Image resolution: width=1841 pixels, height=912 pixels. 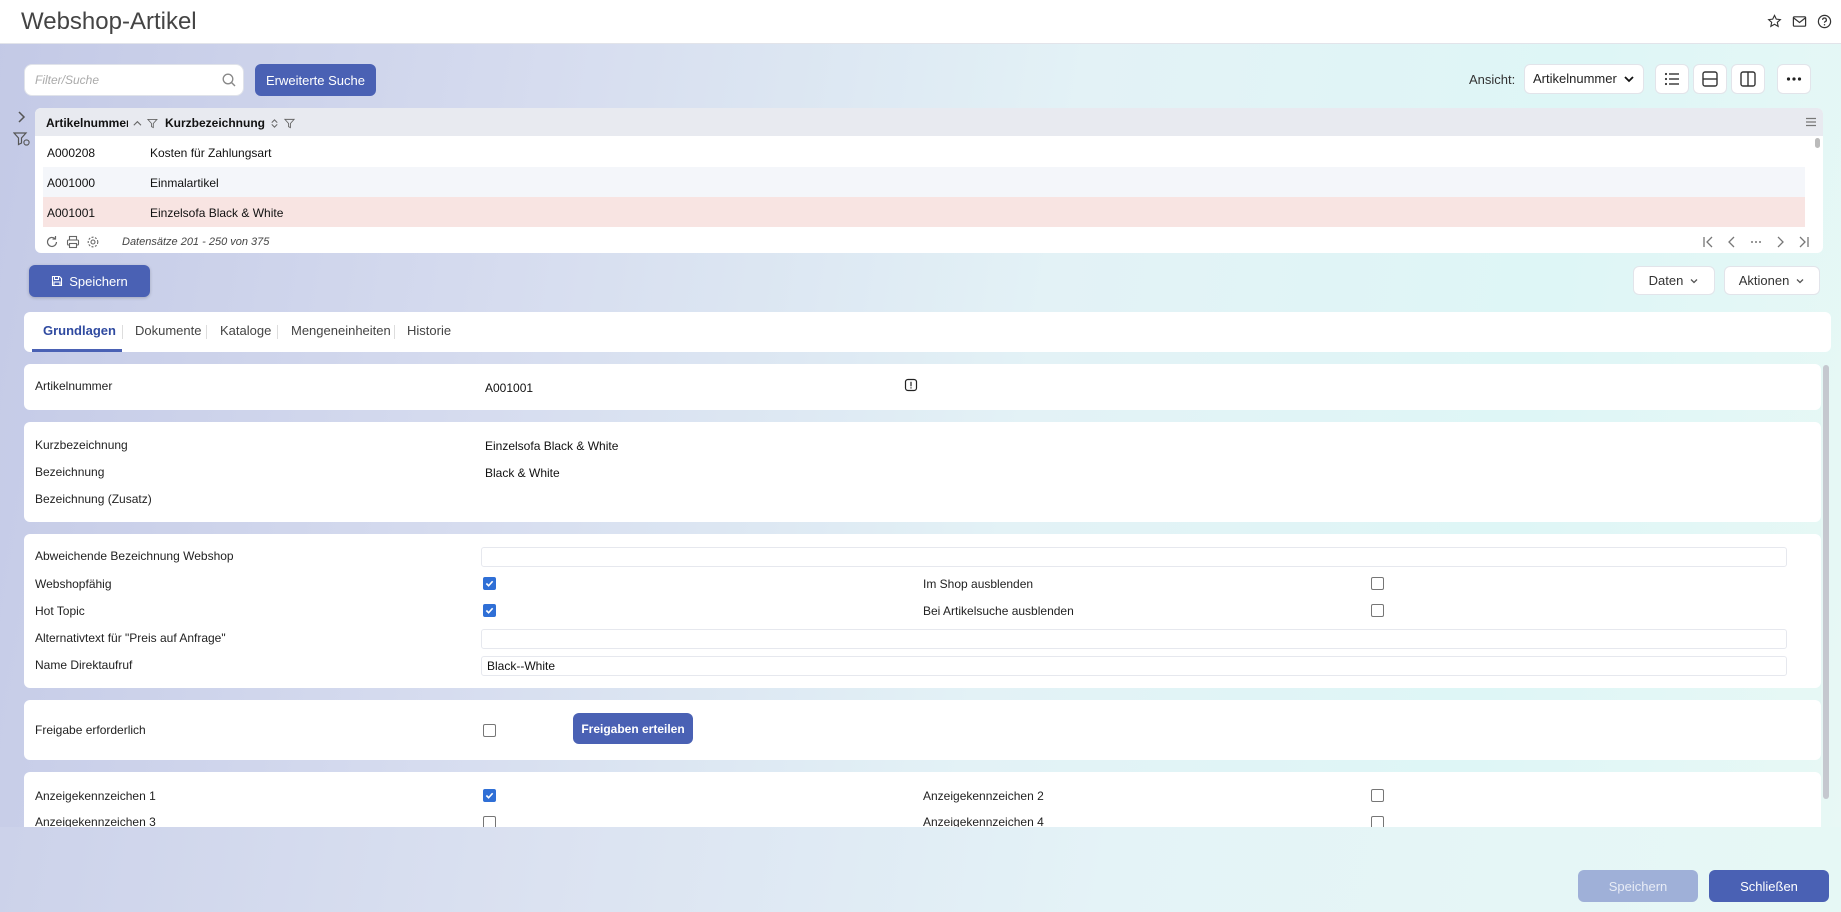 I want to click on abweichende-bezeichnung-field, so click(x=1134, y=557).